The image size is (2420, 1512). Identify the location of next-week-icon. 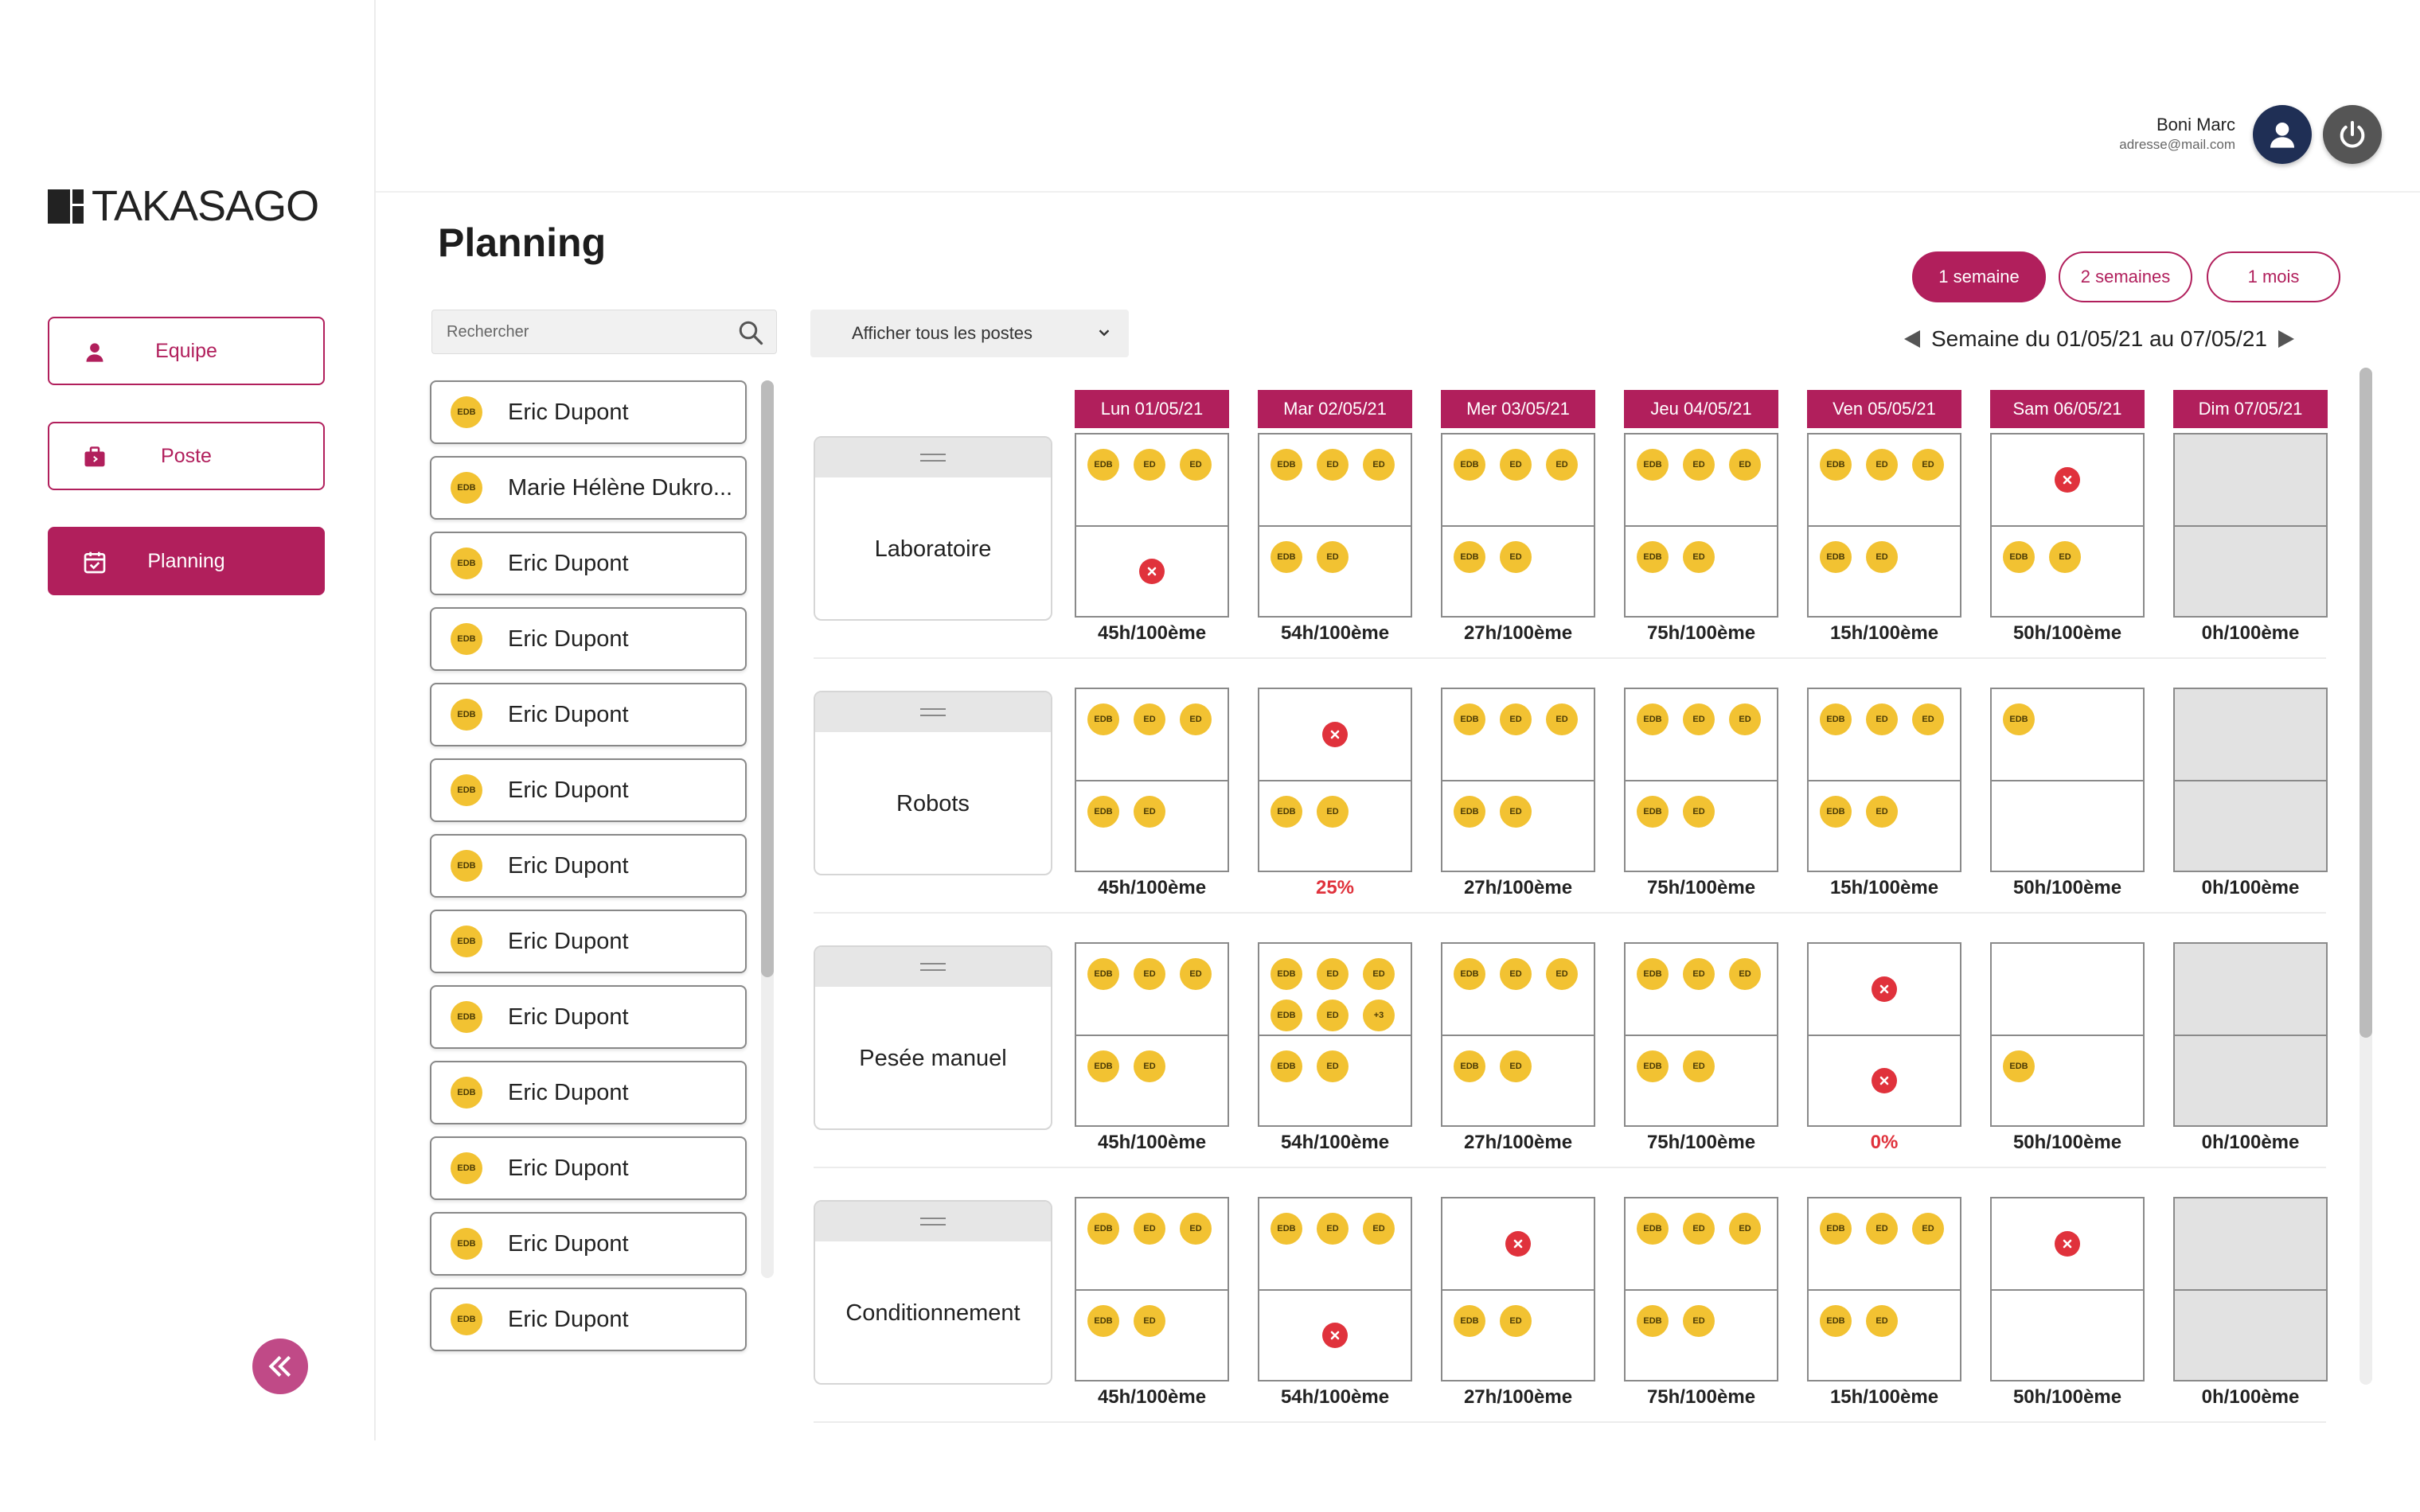
(2286, 339).